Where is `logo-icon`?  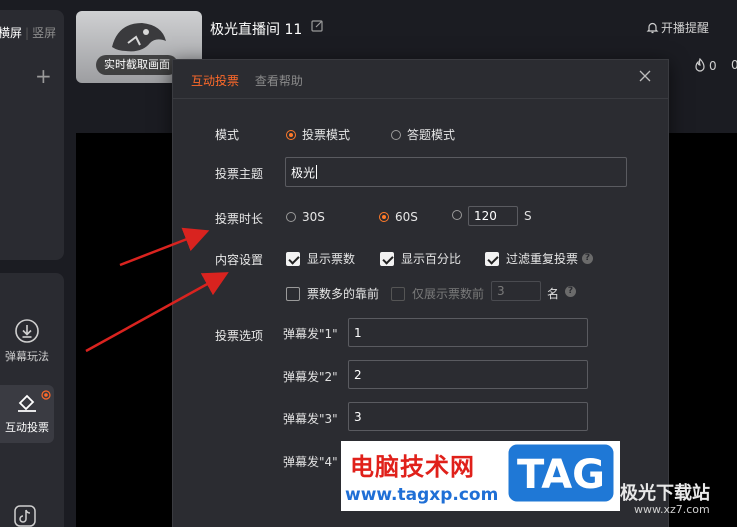 logo-icon is located at coordinates (139, 38).